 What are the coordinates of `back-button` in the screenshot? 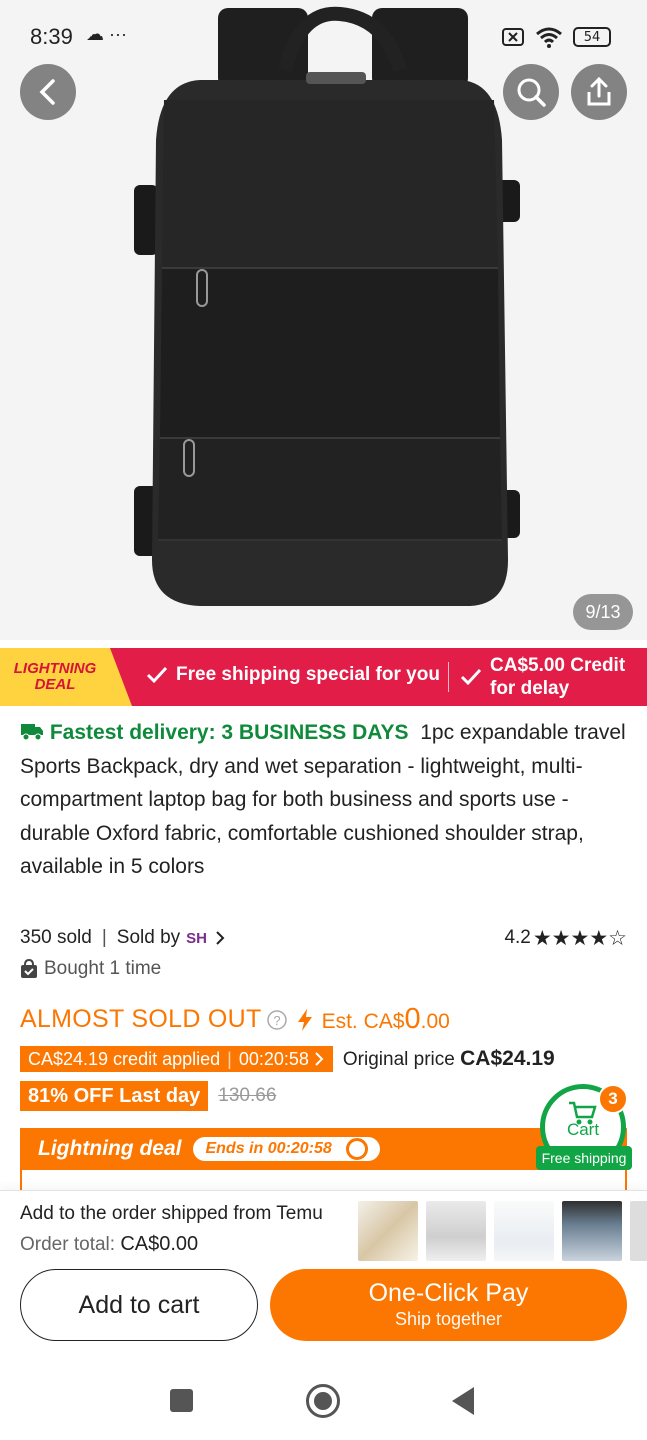 It's located at (48, 92).